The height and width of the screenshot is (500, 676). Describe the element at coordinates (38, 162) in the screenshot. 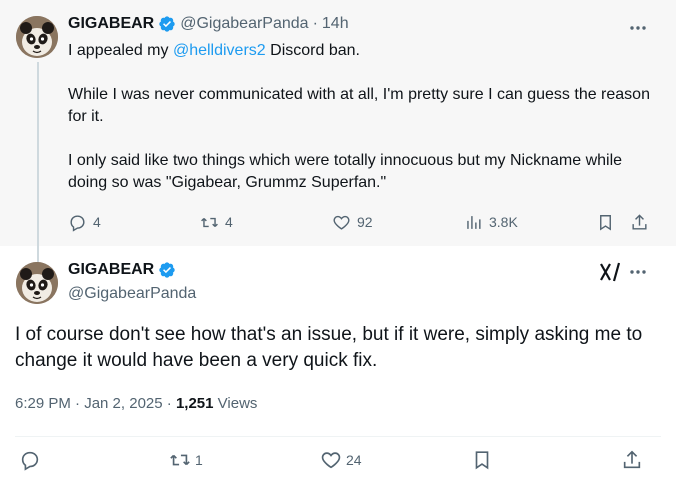

I see `thread-connector-line` at that location.